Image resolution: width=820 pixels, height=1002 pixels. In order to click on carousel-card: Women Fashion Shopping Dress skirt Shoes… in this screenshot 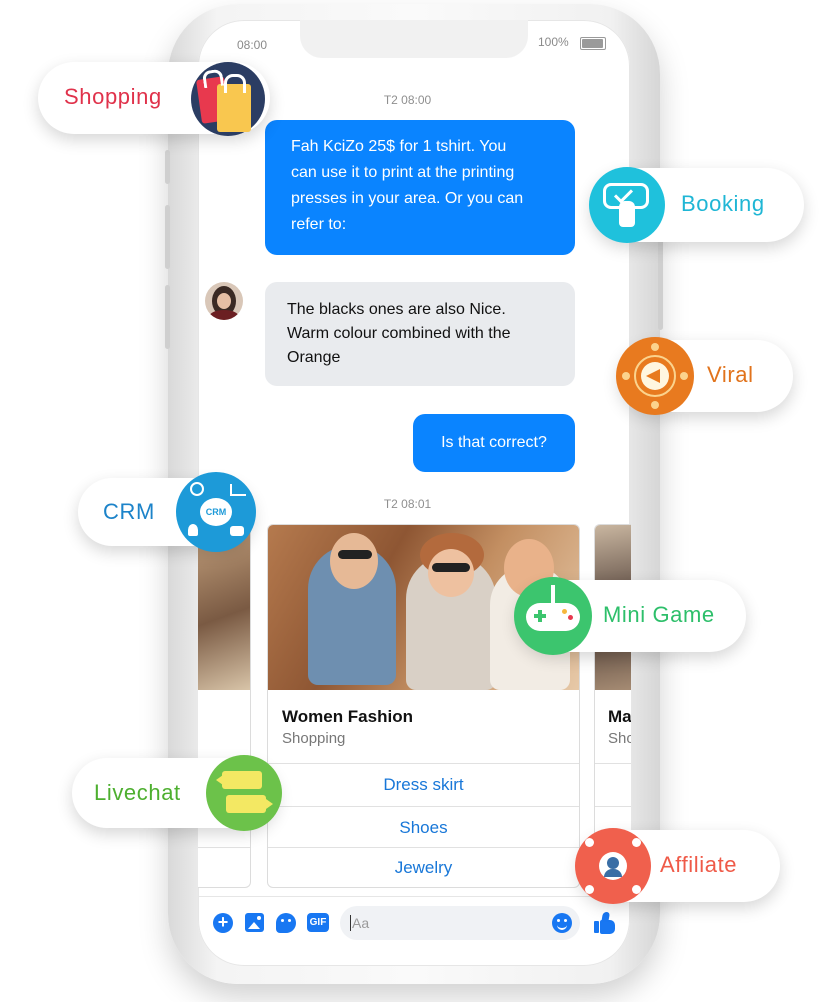, I will do `click(423, 706)`.